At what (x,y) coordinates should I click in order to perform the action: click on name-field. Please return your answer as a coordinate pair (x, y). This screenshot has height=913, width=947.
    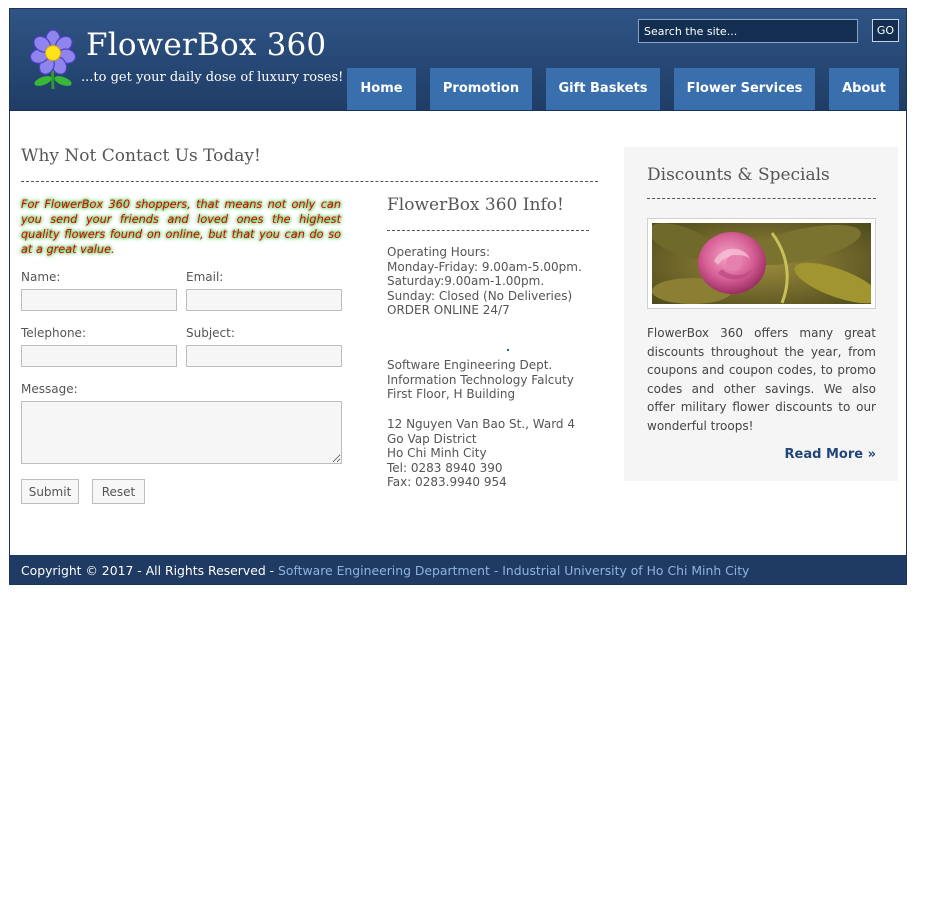
    Looking at the image, I should click on (99, 300).